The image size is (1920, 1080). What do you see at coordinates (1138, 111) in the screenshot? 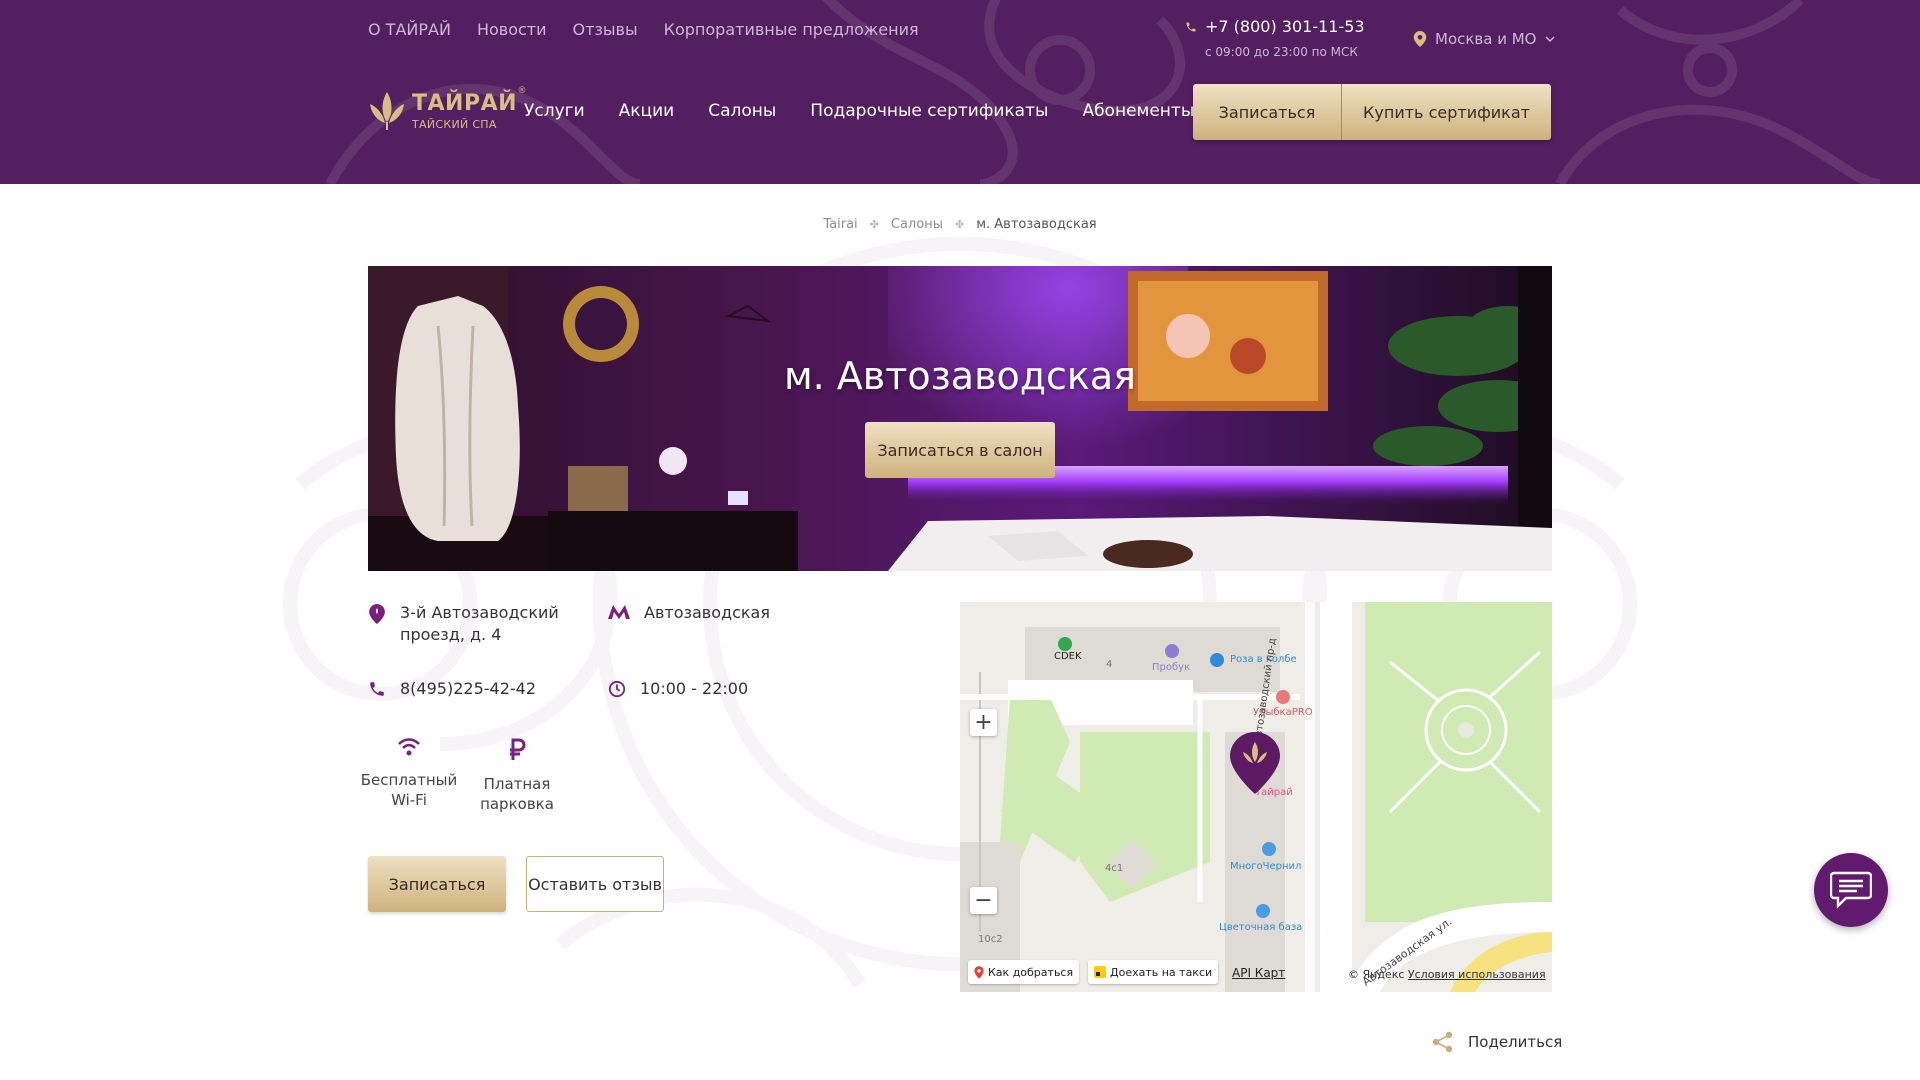
I see `main-nav-subscriptions: Абонементы` at bounding box center [1138, 111].